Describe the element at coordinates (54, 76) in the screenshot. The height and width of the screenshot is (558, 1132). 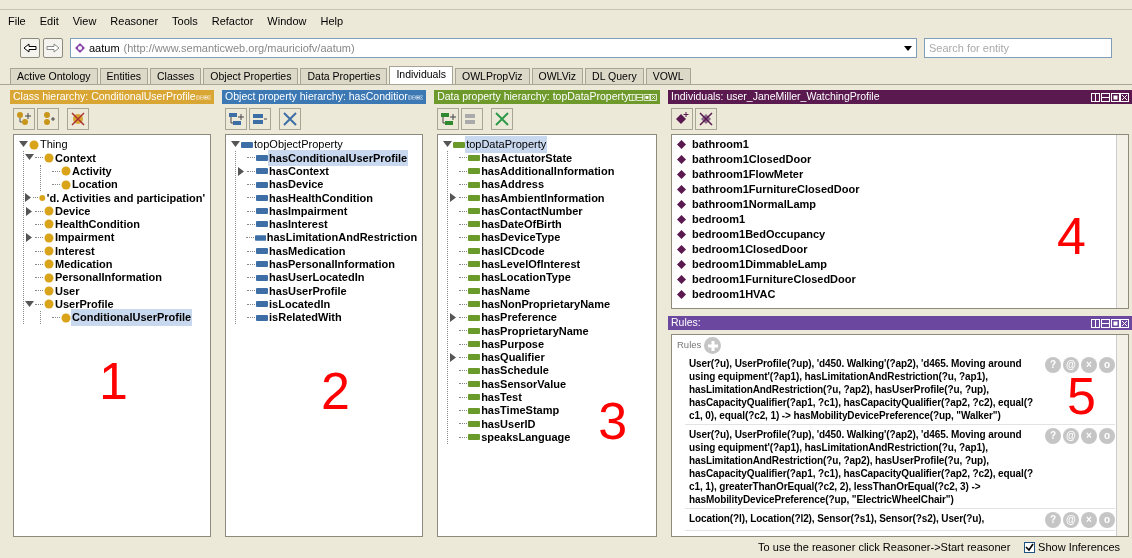
I see `tab: Active Ontology` at that location.